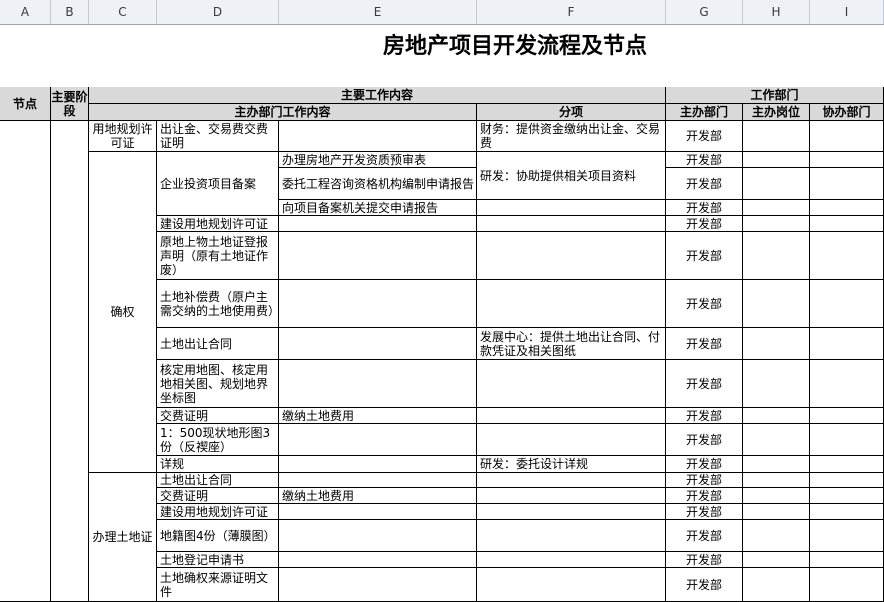 The width and height of the screenshot is (884, 602). Describe the element at coordinates (25, 361) in the screenshot. I see `node-cell` at that location.